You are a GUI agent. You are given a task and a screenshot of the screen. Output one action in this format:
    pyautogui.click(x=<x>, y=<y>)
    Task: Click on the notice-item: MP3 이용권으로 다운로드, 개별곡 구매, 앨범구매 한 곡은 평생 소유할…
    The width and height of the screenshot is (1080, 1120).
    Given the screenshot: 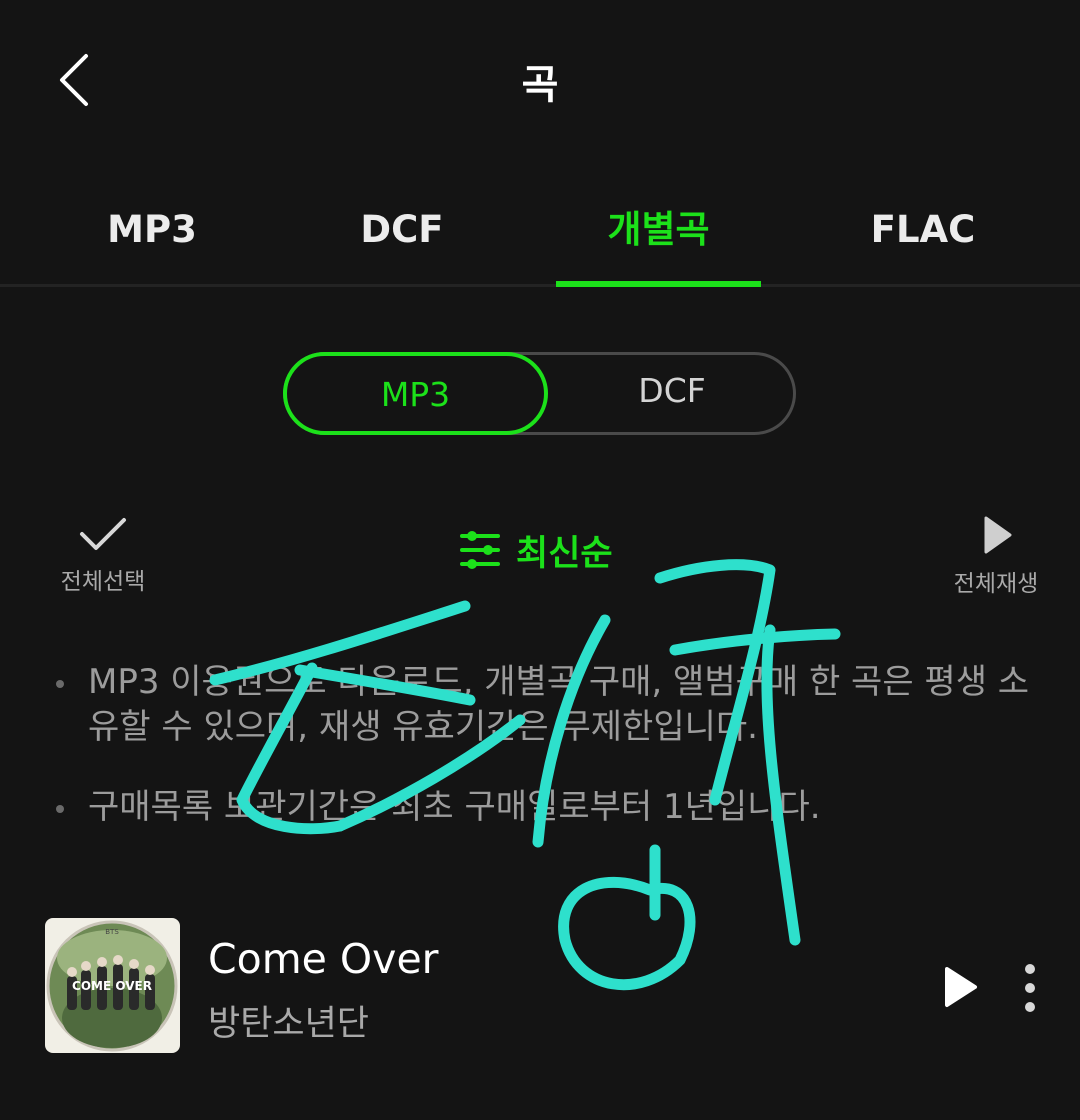 What is the action you would take?
    pyautogui.click(x=542, y=705)
    